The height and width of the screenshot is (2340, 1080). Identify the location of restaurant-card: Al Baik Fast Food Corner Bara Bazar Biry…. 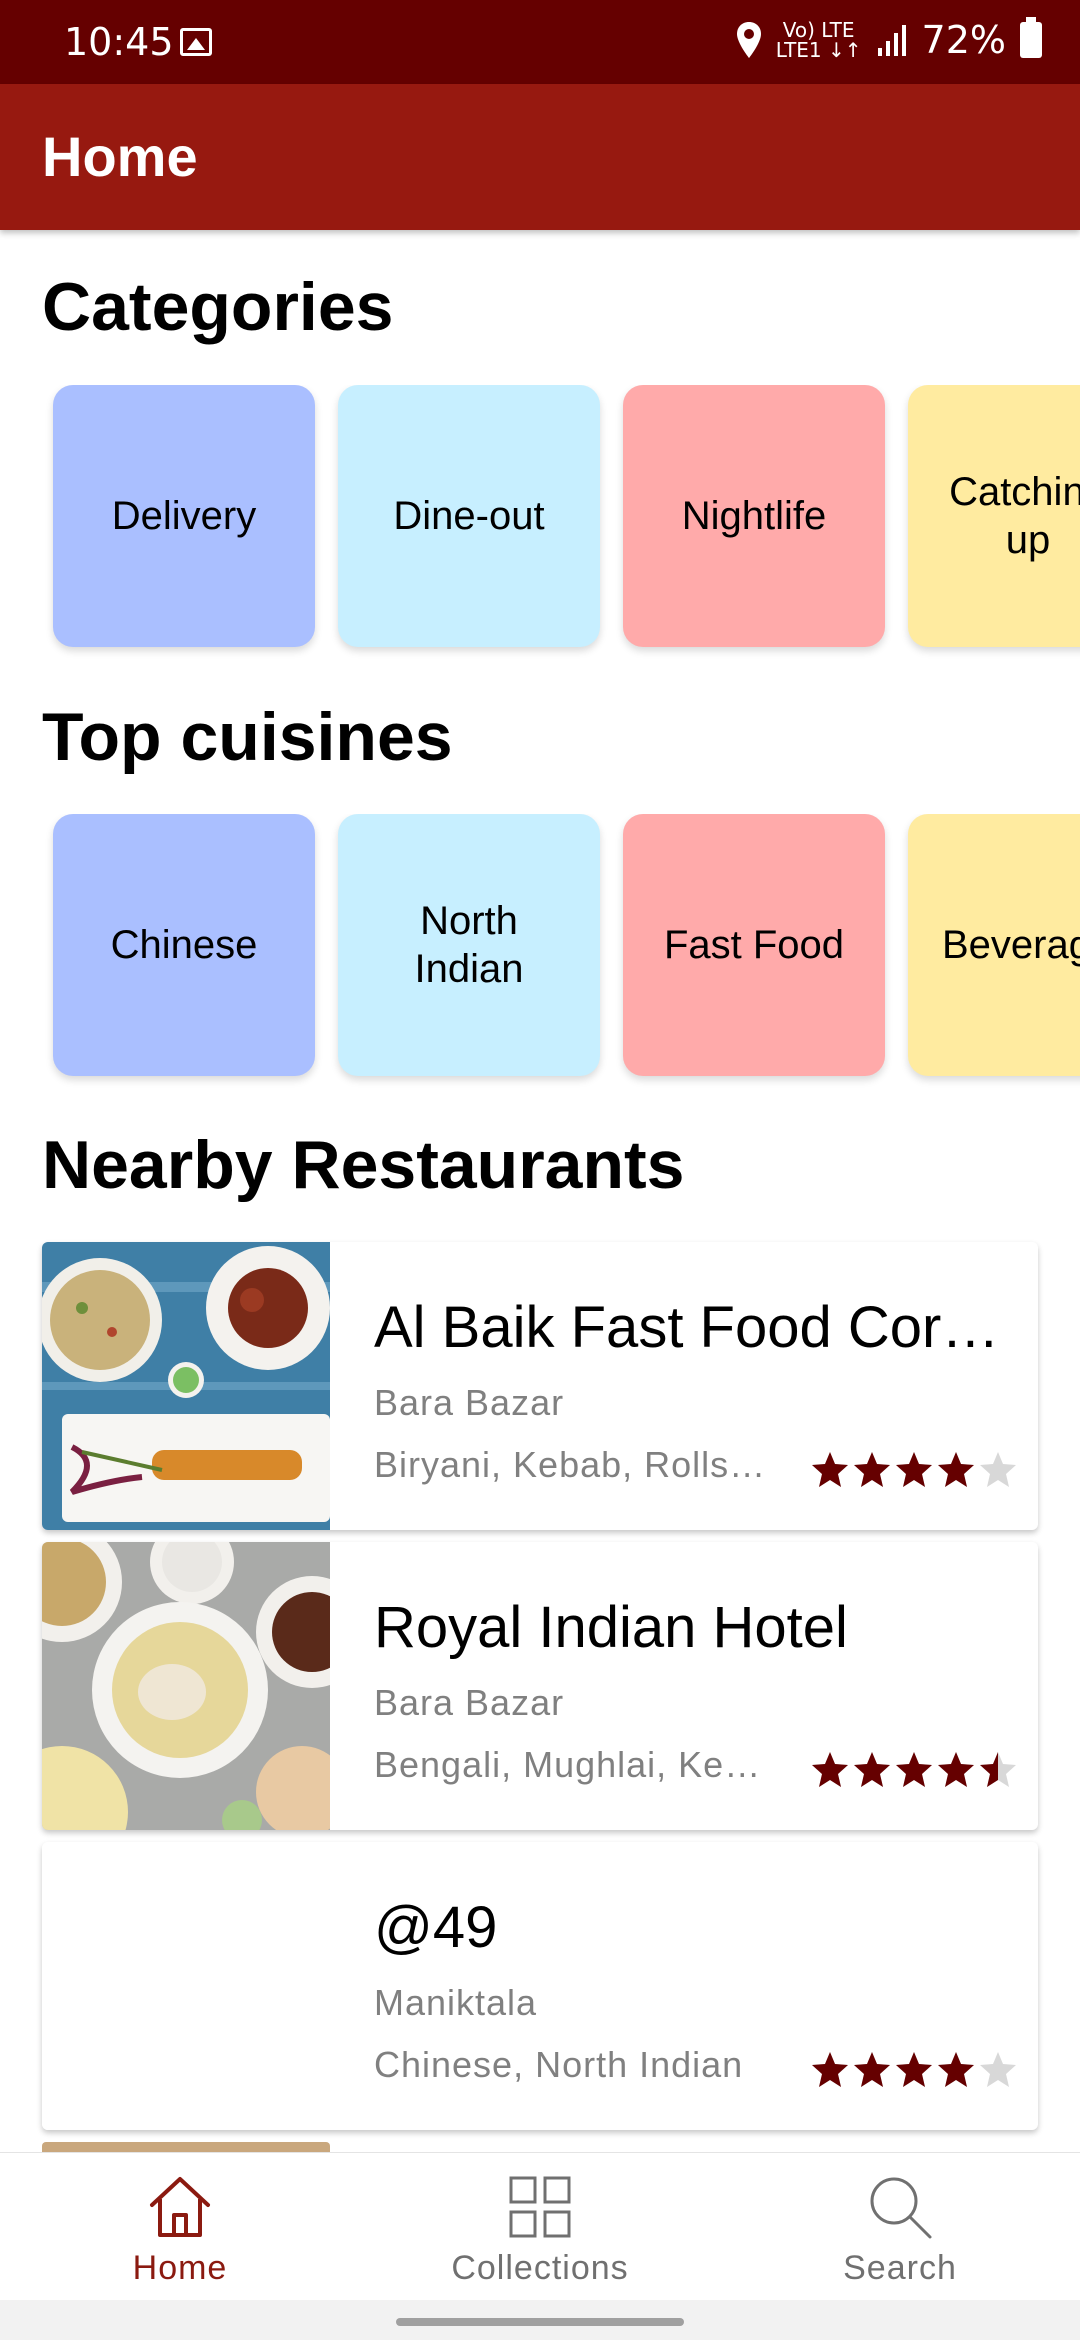
(540, 1386).